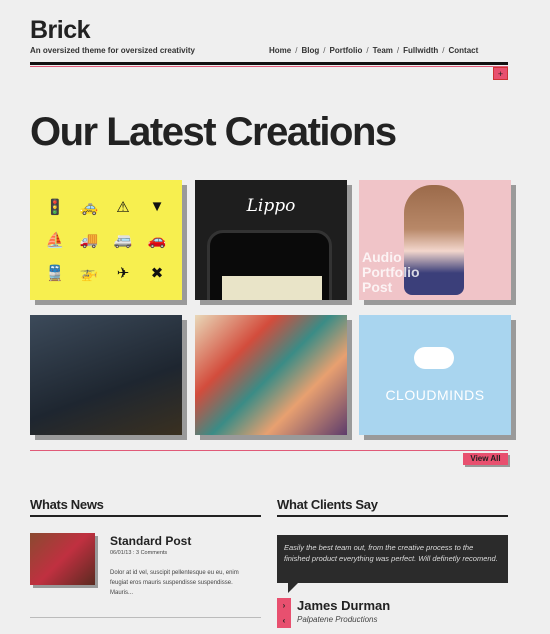 The image size is (550, 634). What do you see at coordinates (420, 50) in the screenshot?
I see `nav-fullwidth: Fullwidth` at bounding box center [420, 50].